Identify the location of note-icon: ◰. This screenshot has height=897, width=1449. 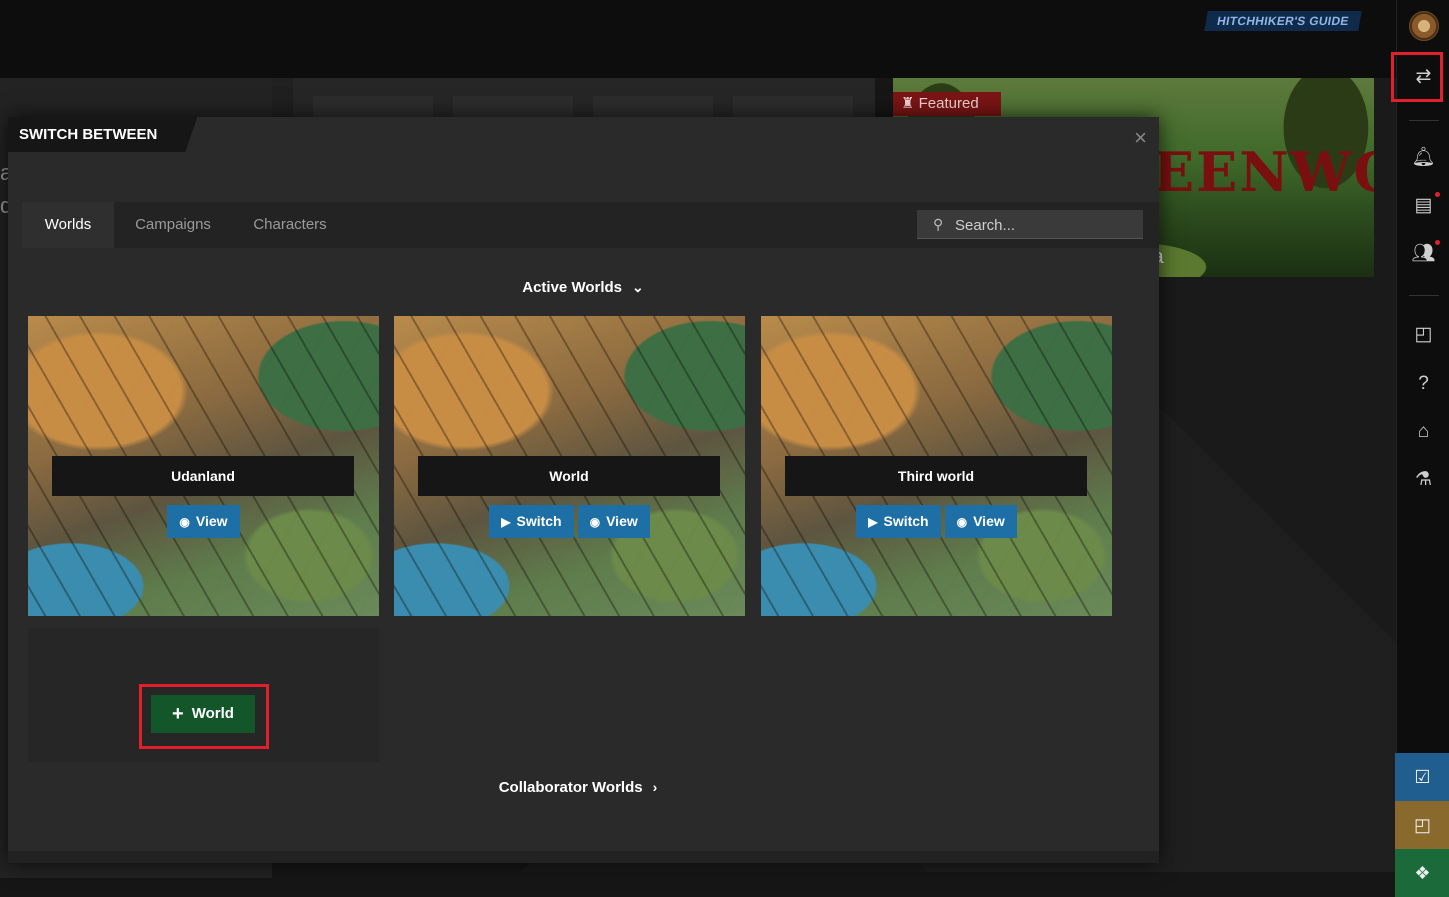
(1423, 335).